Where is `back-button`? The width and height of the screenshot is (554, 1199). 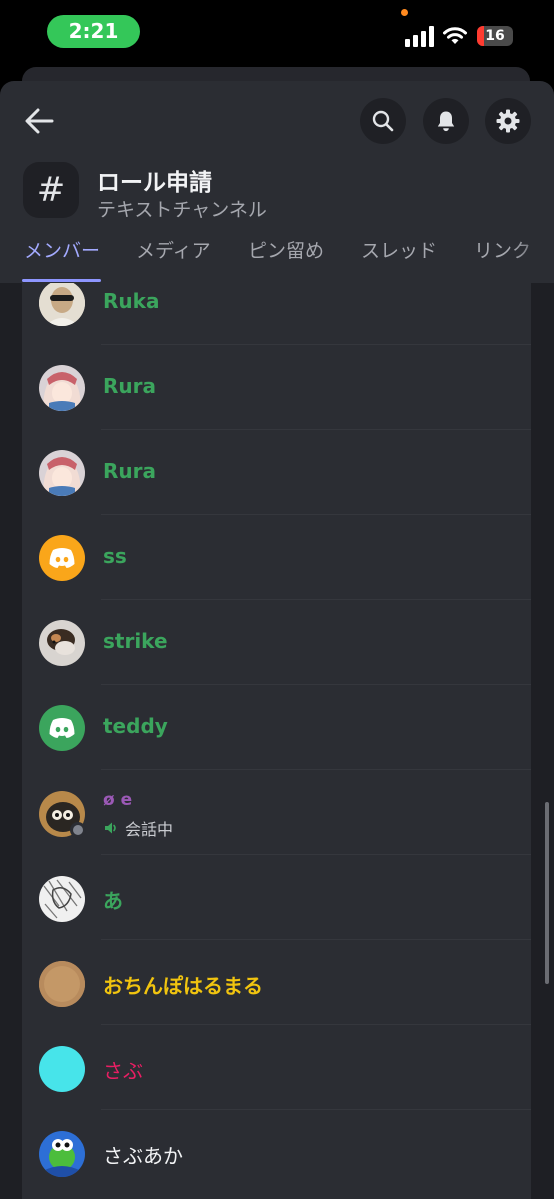 back-button is located at coordinates (40, 121).